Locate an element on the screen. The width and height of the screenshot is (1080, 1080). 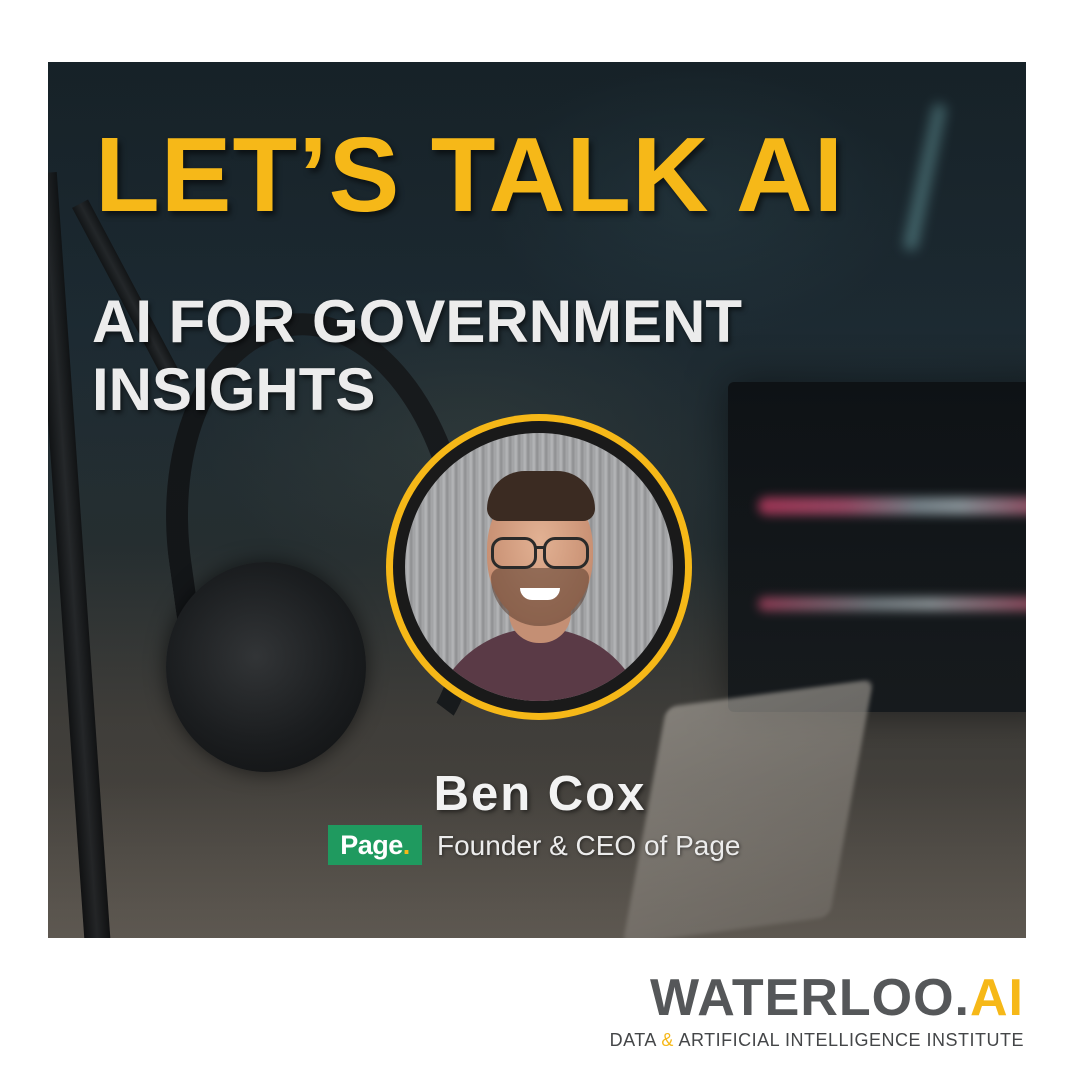
page-logo-text: Page is located at coordinates (371, 844).